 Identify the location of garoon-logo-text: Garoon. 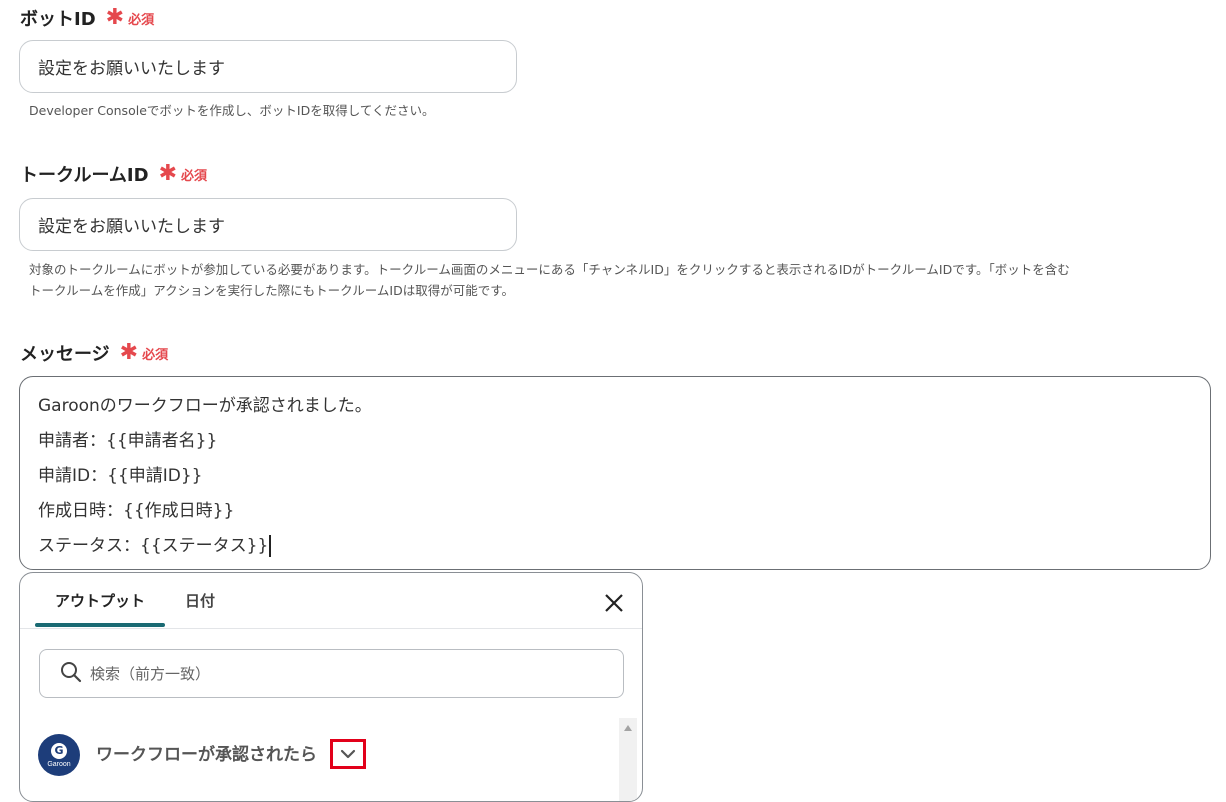
(59, 764).